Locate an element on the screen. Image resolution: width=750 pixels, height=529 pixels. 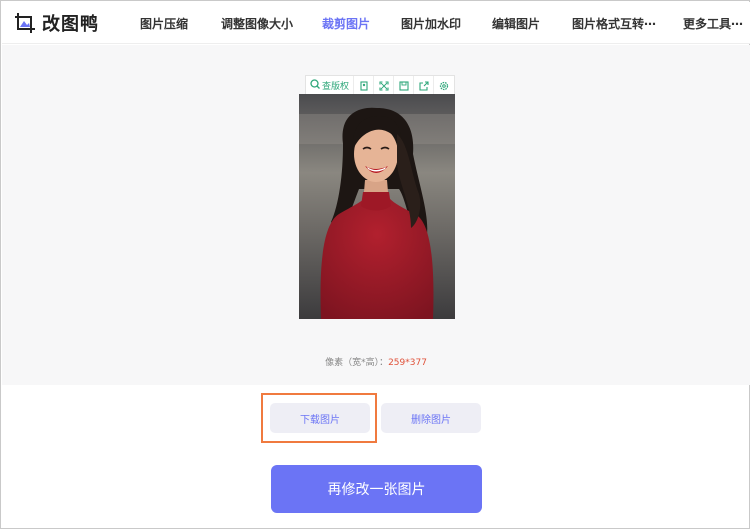
pixel-dimensions: 像素（宽*高）：259*377 is located at coordinates (376, 361).